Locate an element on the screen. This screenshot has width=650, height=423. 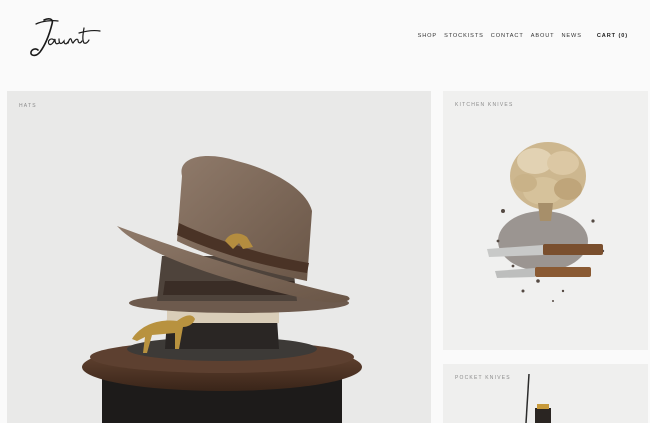
kitchen-knives-product-photo is located at coordinates (546, 222).